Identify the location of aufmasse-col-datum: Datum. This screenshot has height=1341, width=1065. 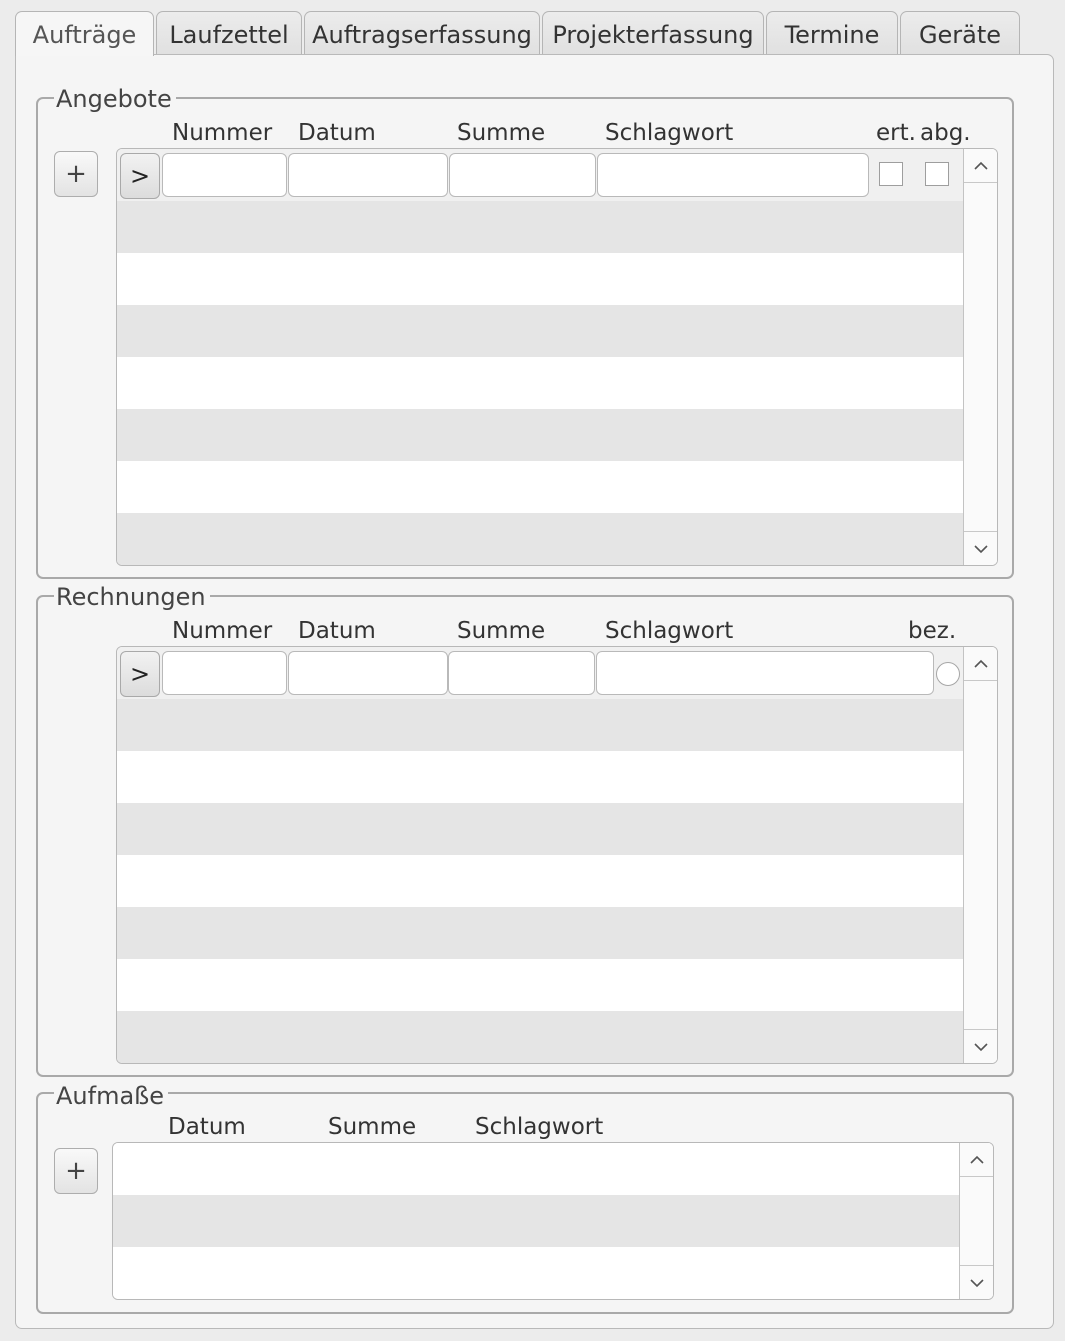
(207, 1127).